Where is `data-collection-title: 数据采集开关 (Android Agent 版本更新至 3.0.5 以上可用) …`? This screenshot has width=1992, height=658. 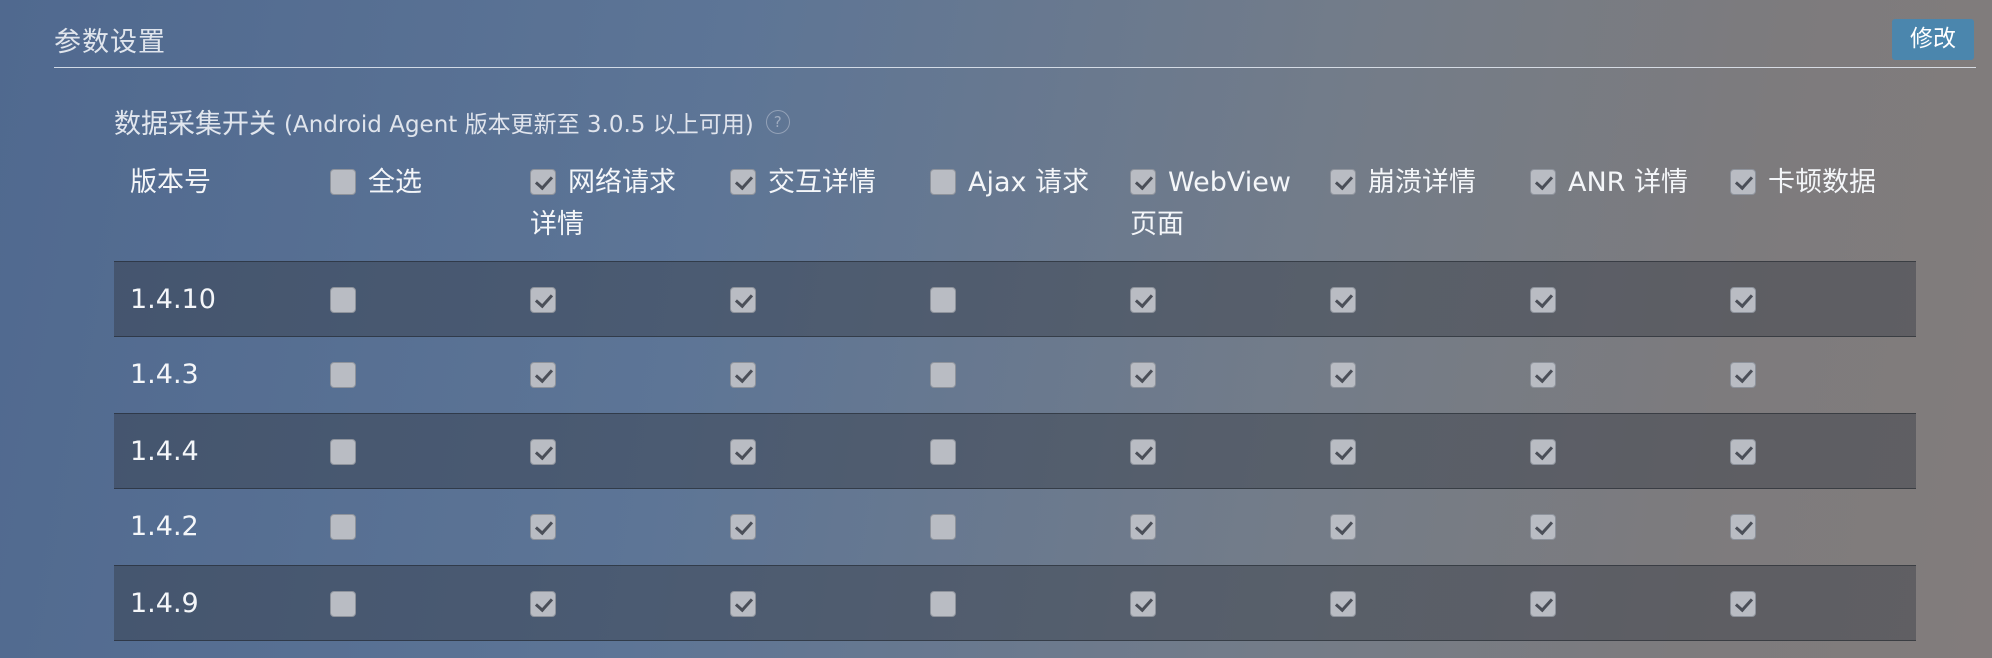 data-collection-title: 数据采集开关 (Android Agent 版本更新至 3.0.5 以上可用) … is located at coordinates (452, 121).